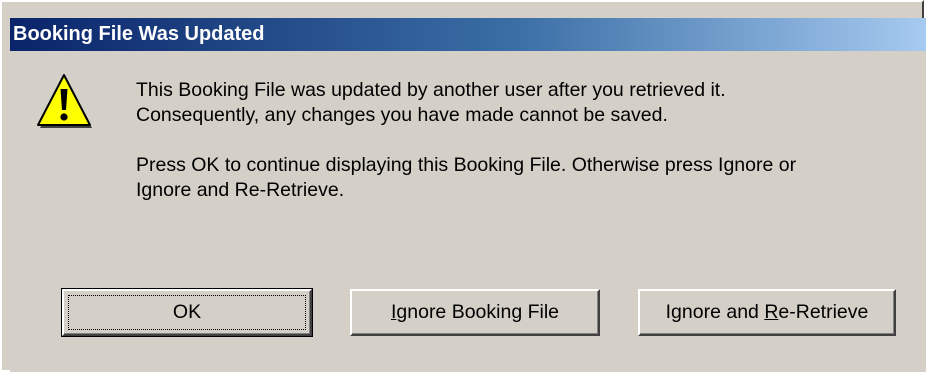 The width and height of the screenshot is (928, 372). What do you see at coordinates (715, 312) in the screenshot?
I see `reretrieve-label-prefix: Ignore and` at bounding box center [715, 312].